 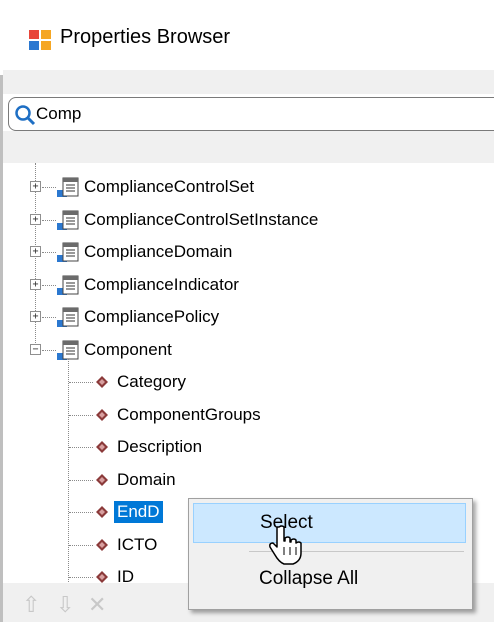 I want to click on tree-node-label: Component, so click(x=128, y=349).